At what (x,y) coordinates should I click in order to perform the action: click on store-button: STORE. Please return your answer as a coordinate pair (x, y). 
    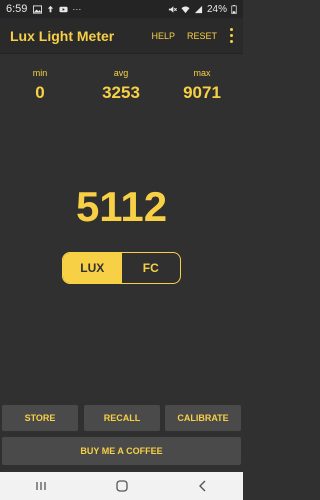
    Looking at the image, I should click on (40, 418).